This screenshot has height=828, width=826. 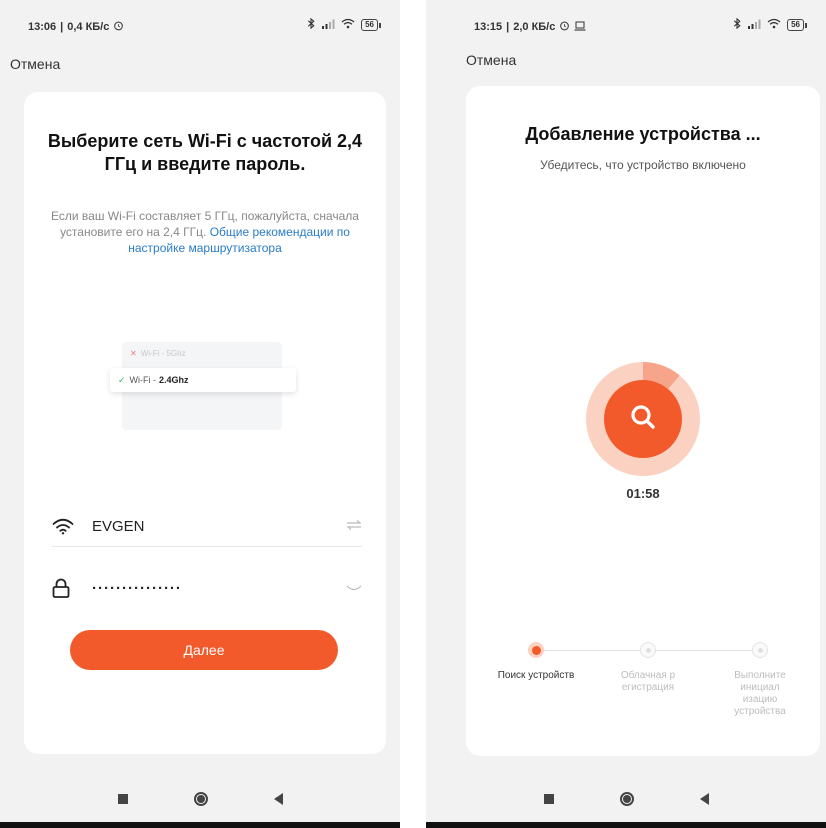 I want to click on ssid-field: EVGEN, so click(x=207, y=526).